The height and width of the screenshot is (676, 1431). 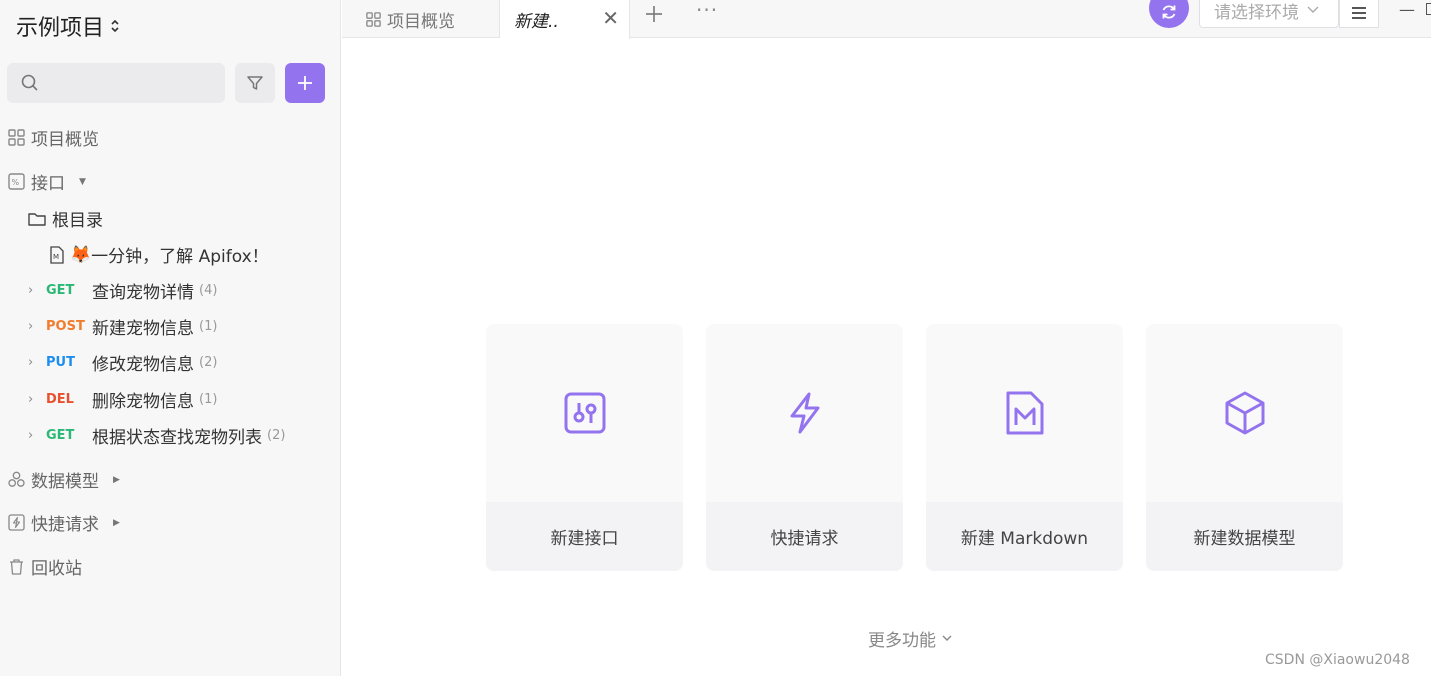 I want to click on watermark: CSDN @Xiaowu2048, so click(x=1337, y=660).